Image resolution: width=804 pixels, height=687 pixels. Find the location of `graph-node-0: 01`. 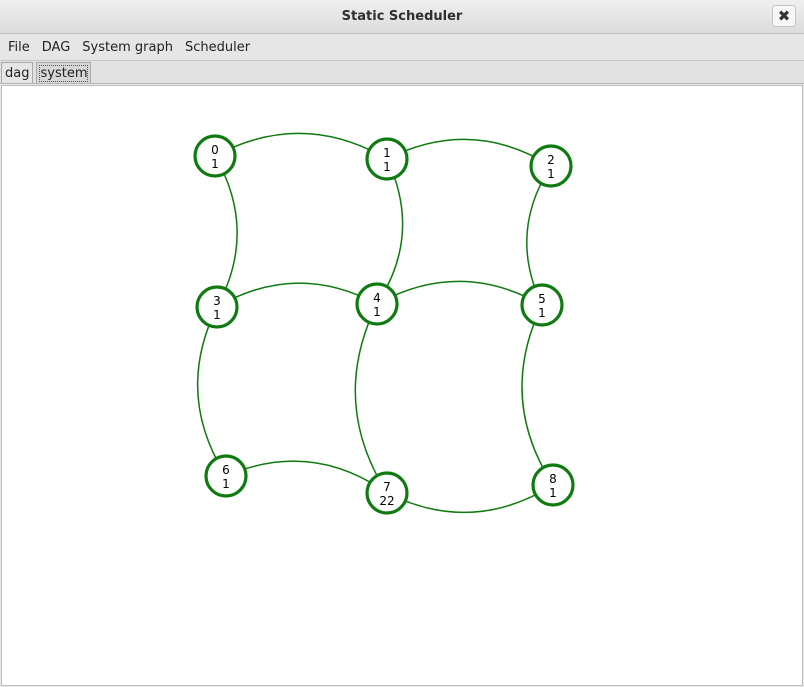

graph-node-0: 01 is located at coordinates (215, 156).